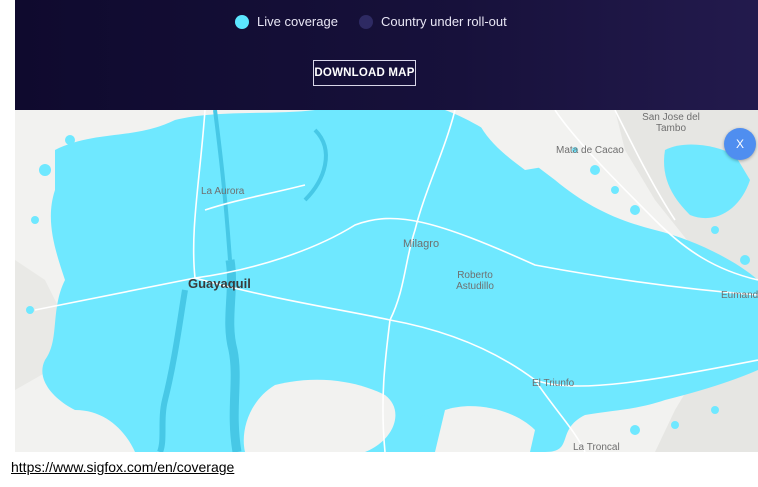 Image resolution: width=758 pixels, height=487 pixels. I want to click on rollout-dot-icon, so click(366, 21).